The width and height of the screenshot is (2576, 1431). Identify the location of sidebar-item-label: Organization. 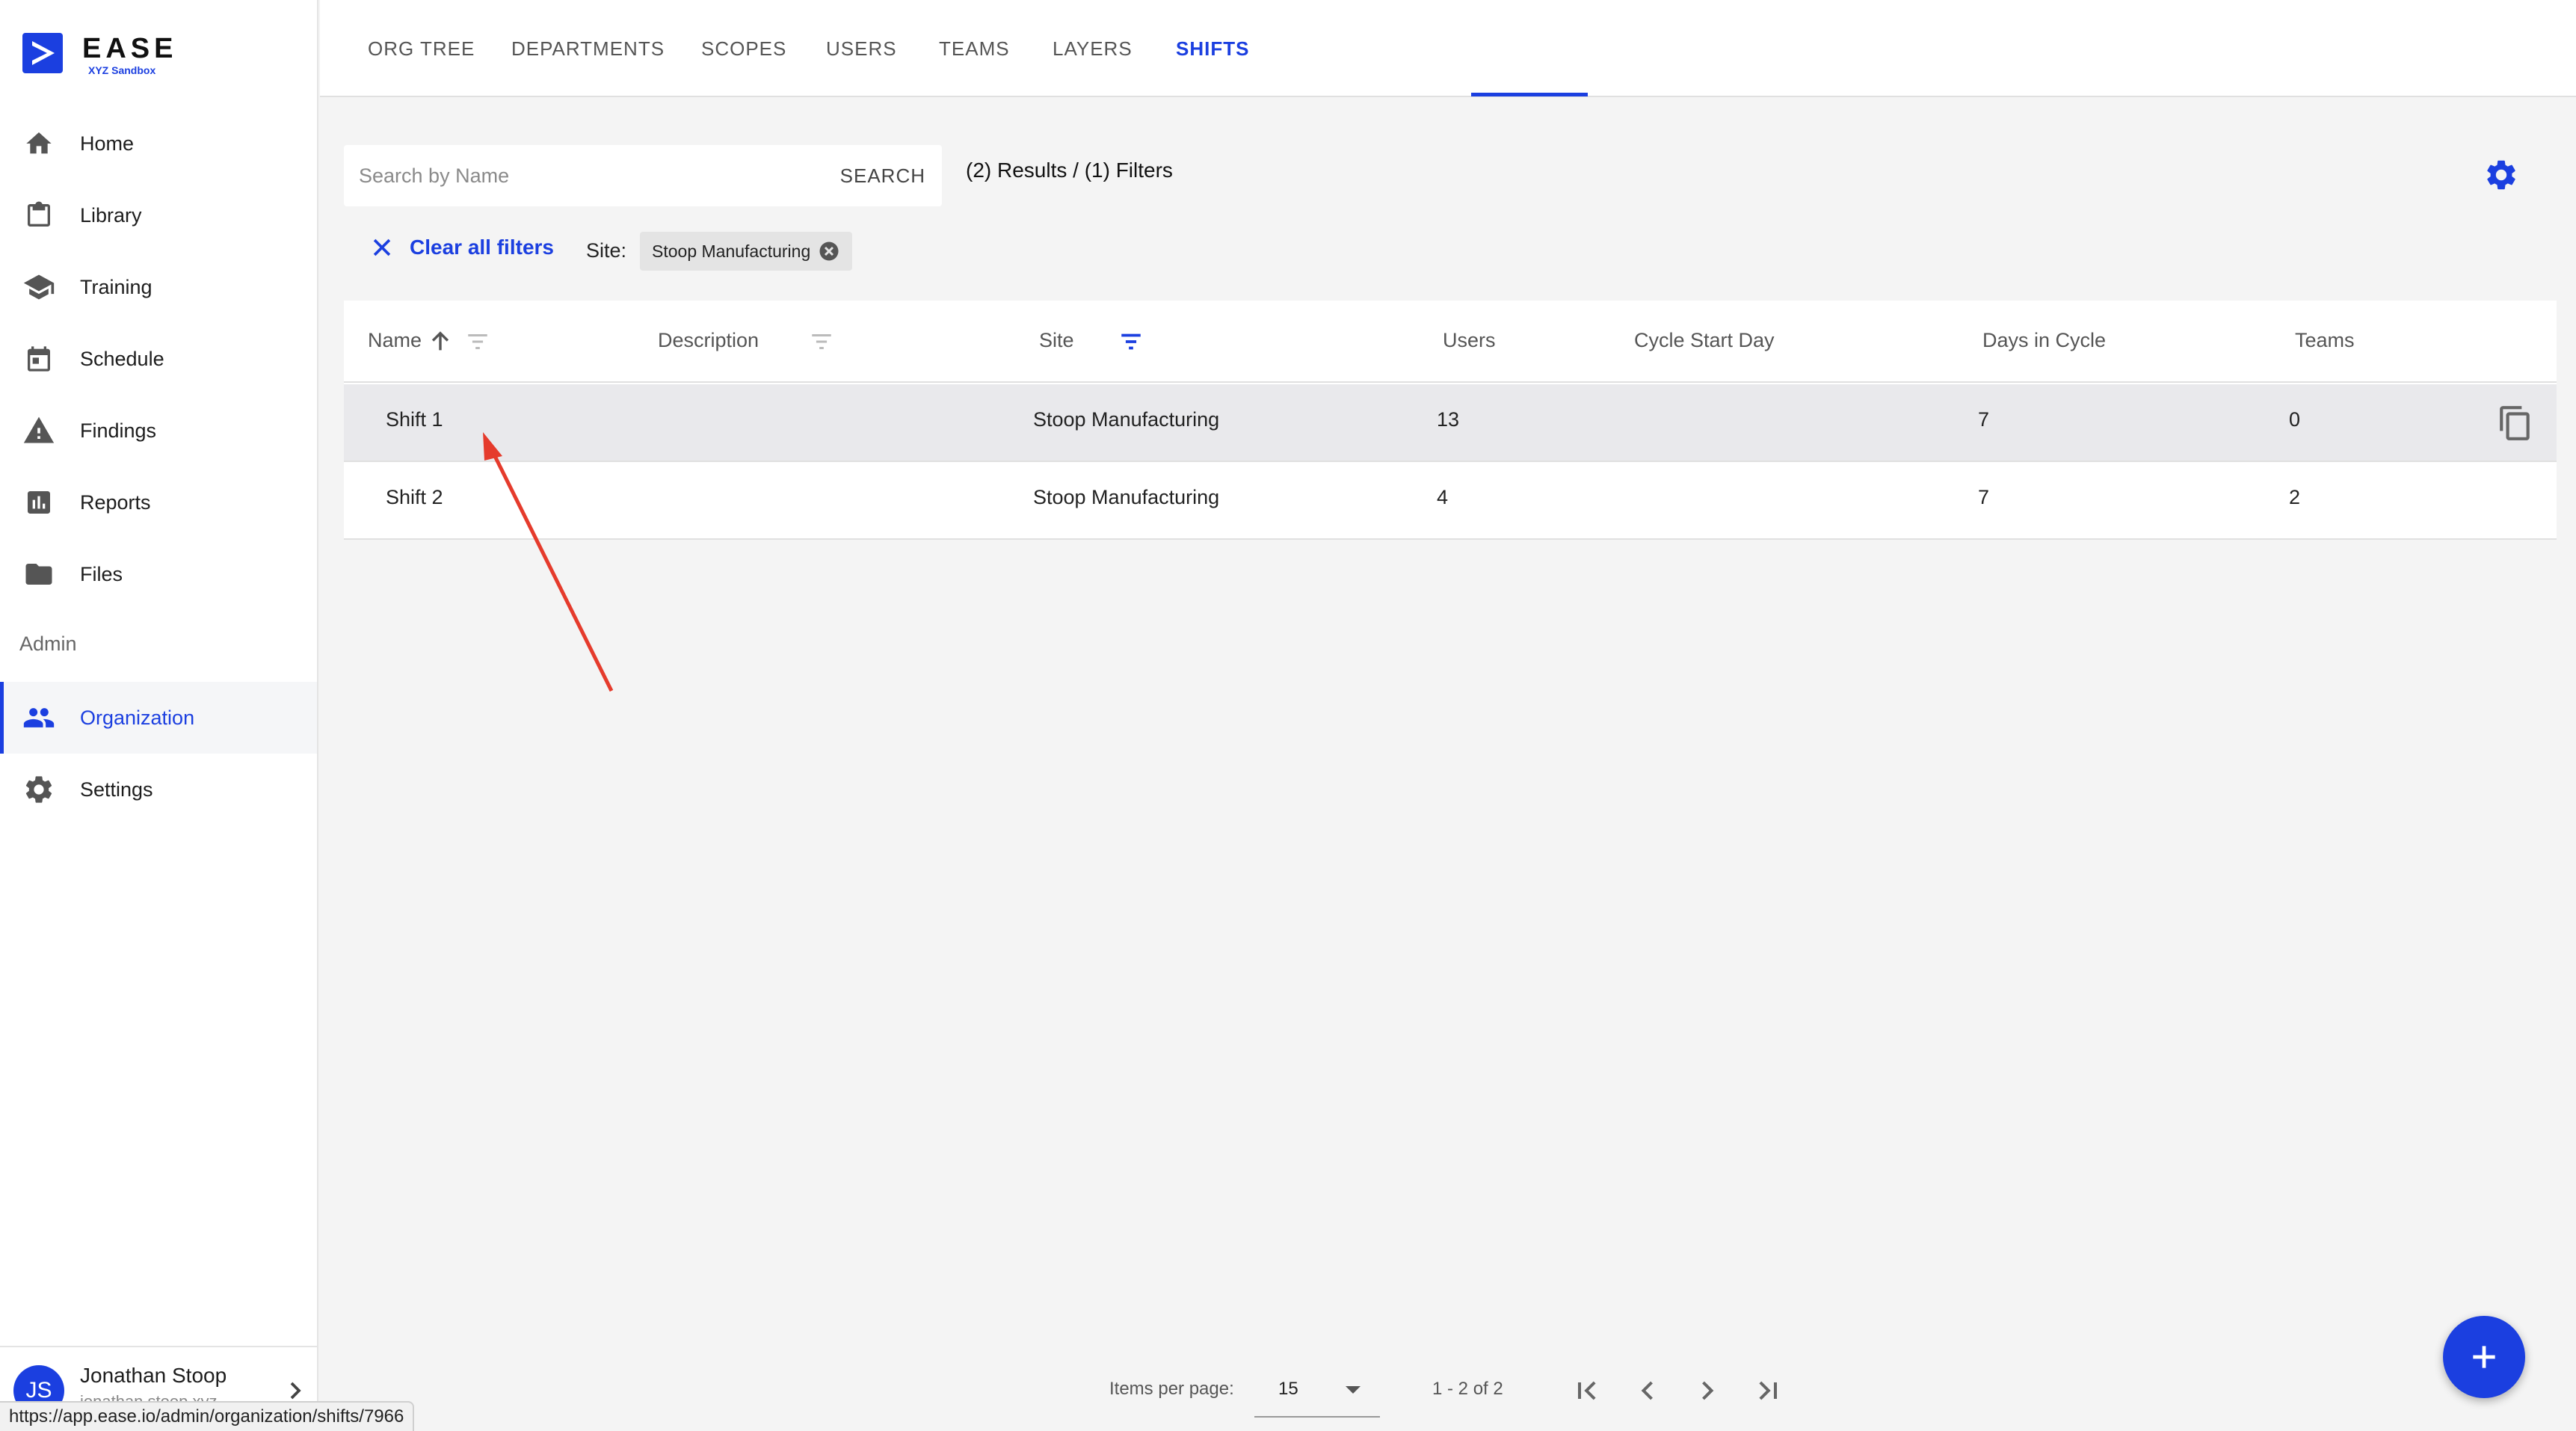
(137, 717).